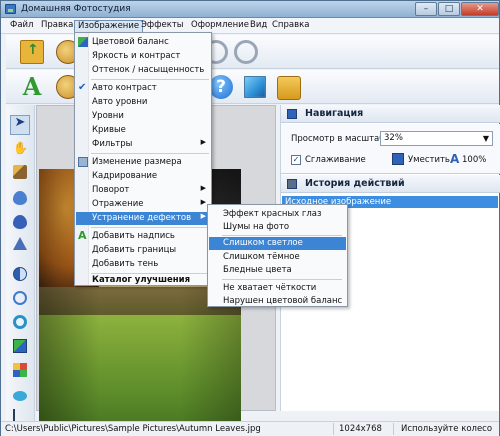 The image size is (500, 436). I want to click on menu-view: Вид, so click(258, 26).